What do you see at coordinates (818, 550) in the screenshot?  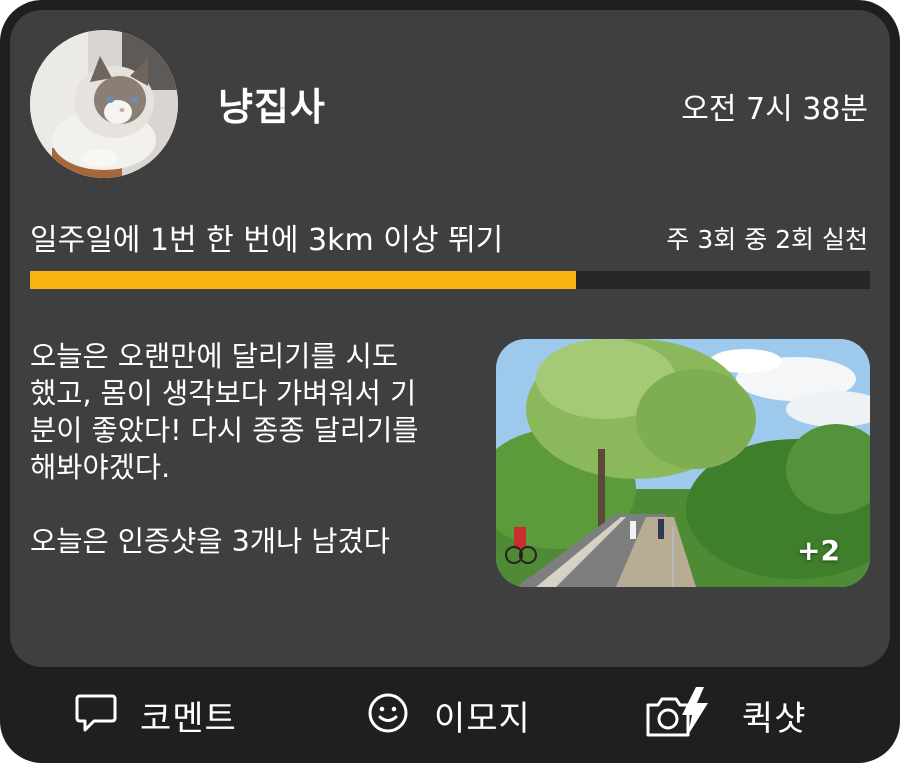 I see `more-photos-count: +2` at bounding box center [818, 550].